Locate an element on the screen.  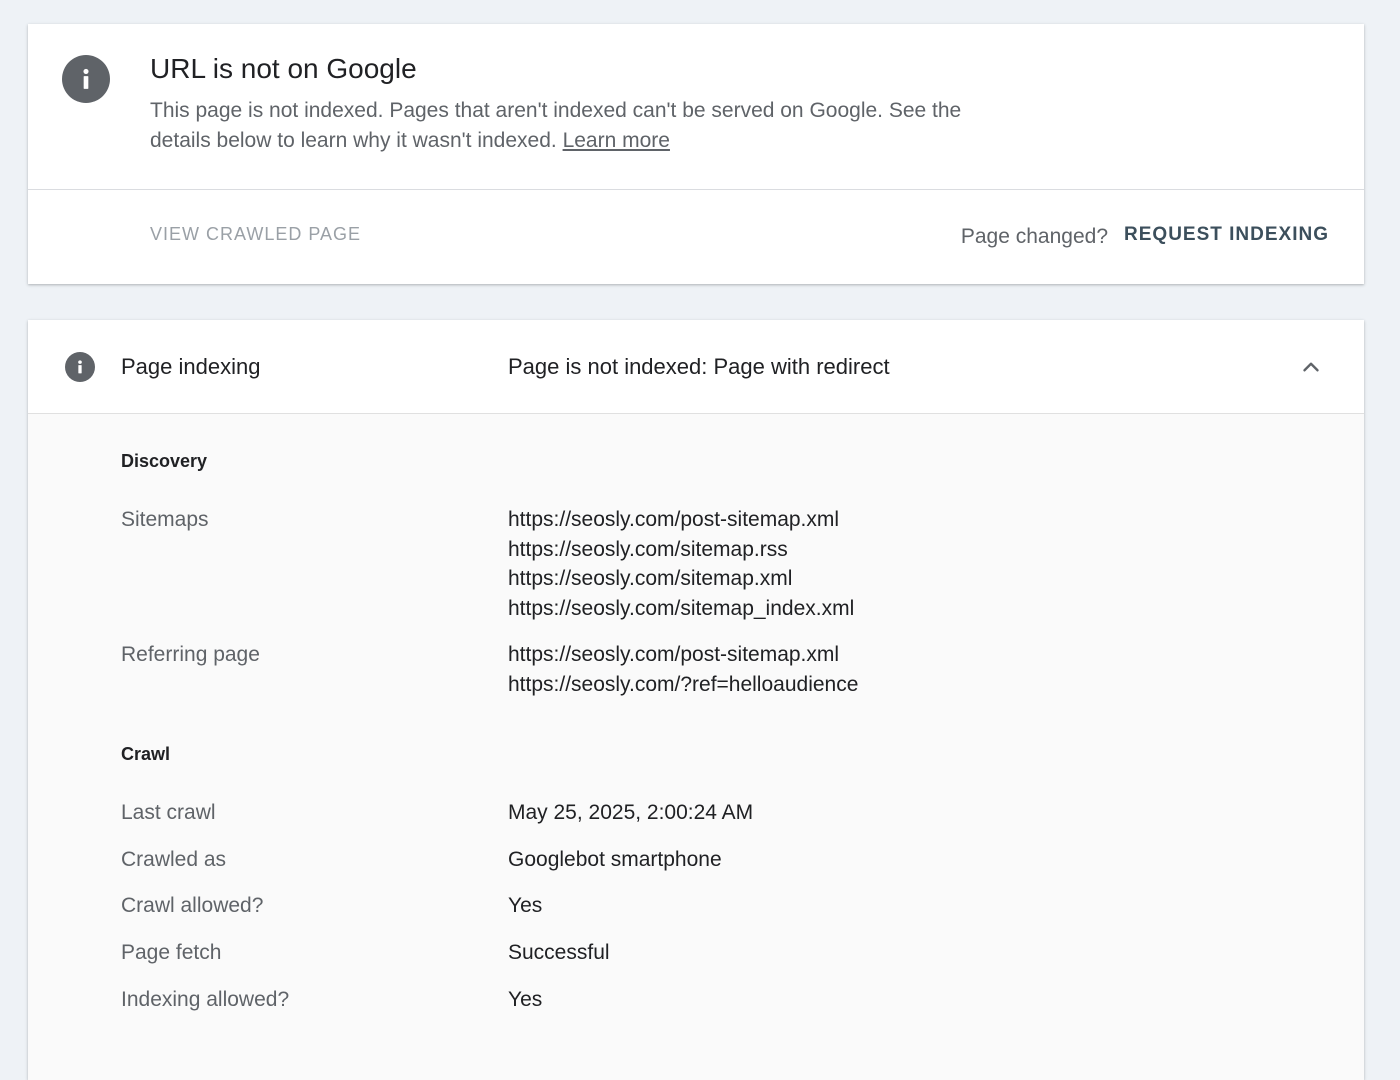
request-indexing-button: REQUEST INDEXING is located at coordinates (1226, 235).